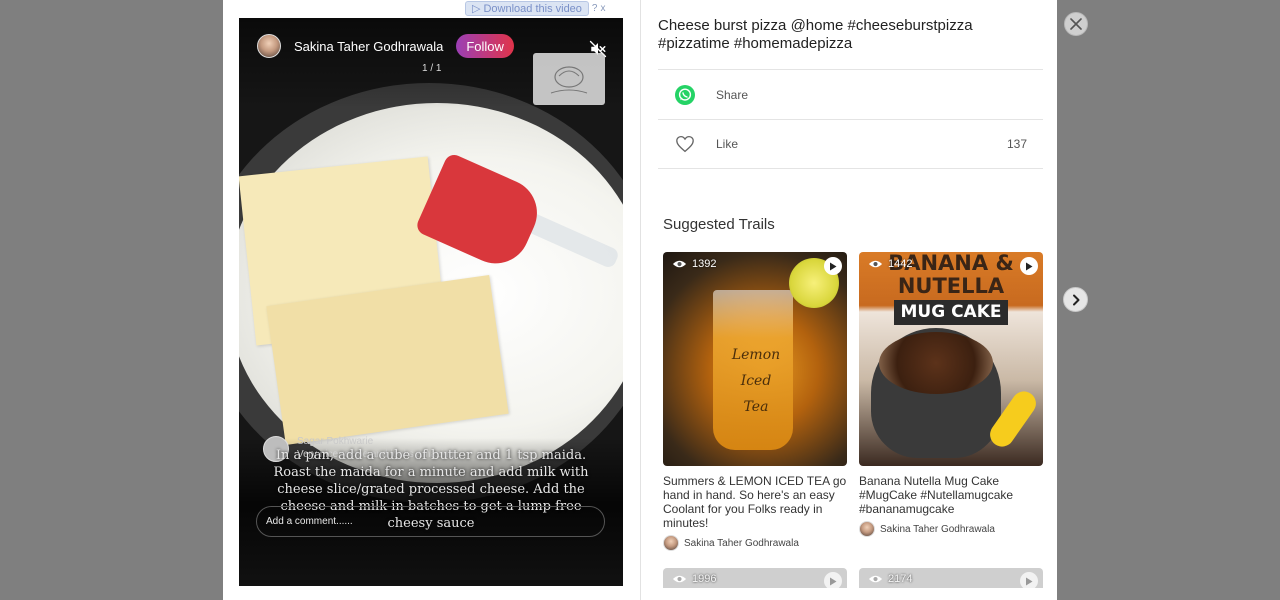 This screenshot has width=1280, height=600. What do you see at coordinates (951, 312) in the screenshot?
I see `thumbnail-text-line: MUG CAKE` at bounding box center [951, 312].